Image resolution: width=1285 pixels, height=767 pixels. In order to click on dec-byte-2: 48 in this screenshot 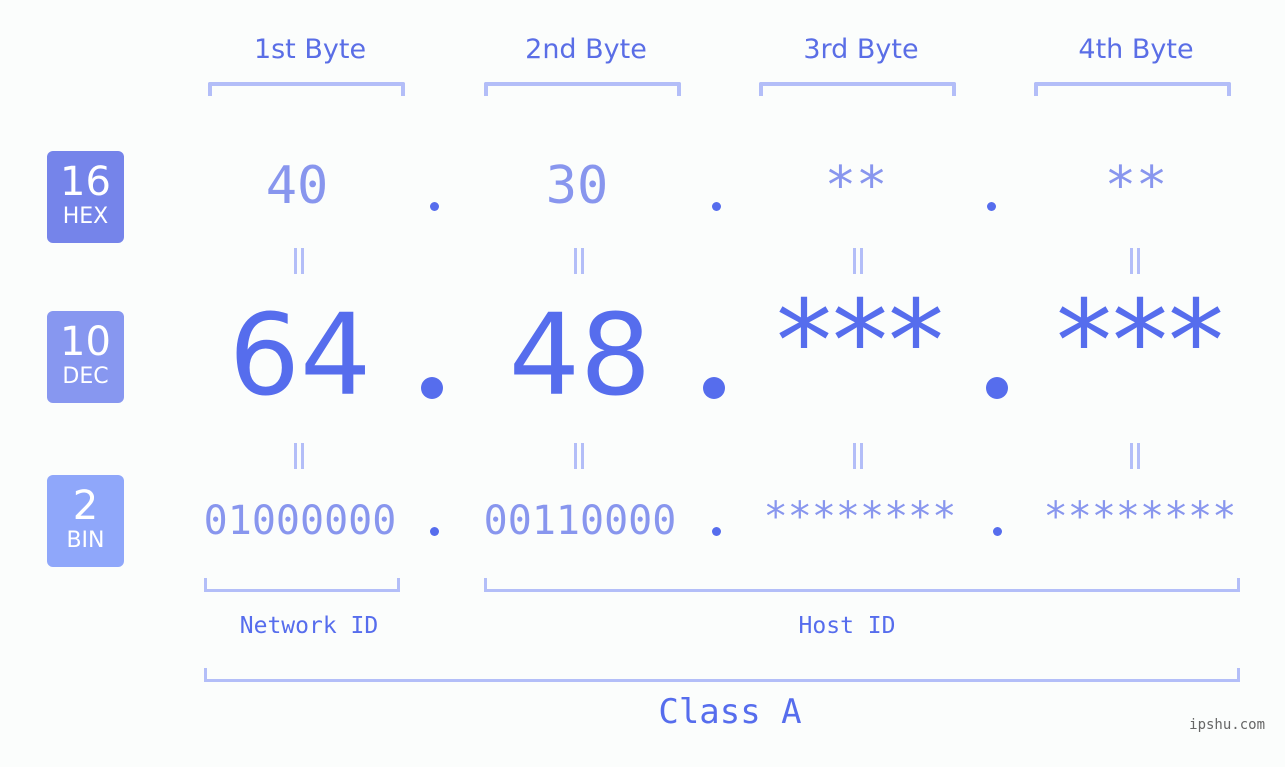, I will do `click(580, 356)`.